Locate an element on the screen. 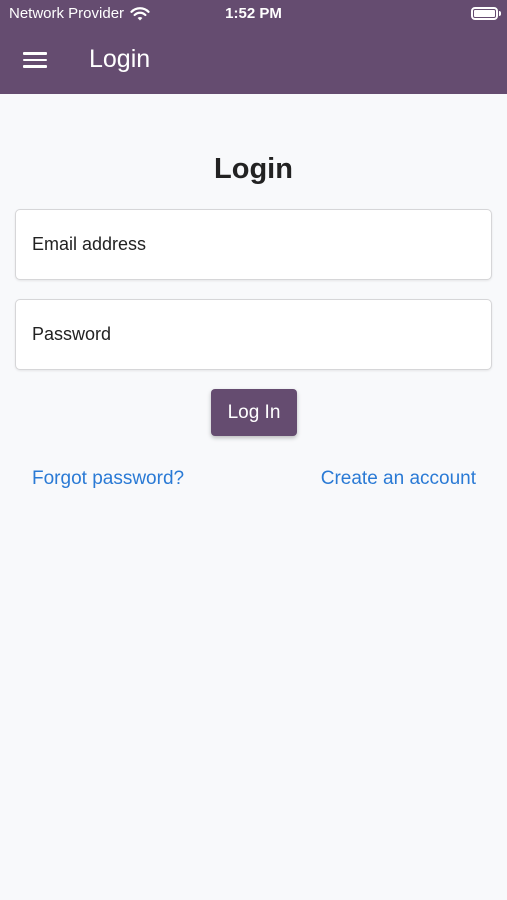 The width and height of the screenshot is (507, 900). hamburger-menu-icon is located at coordinates (35, 60).